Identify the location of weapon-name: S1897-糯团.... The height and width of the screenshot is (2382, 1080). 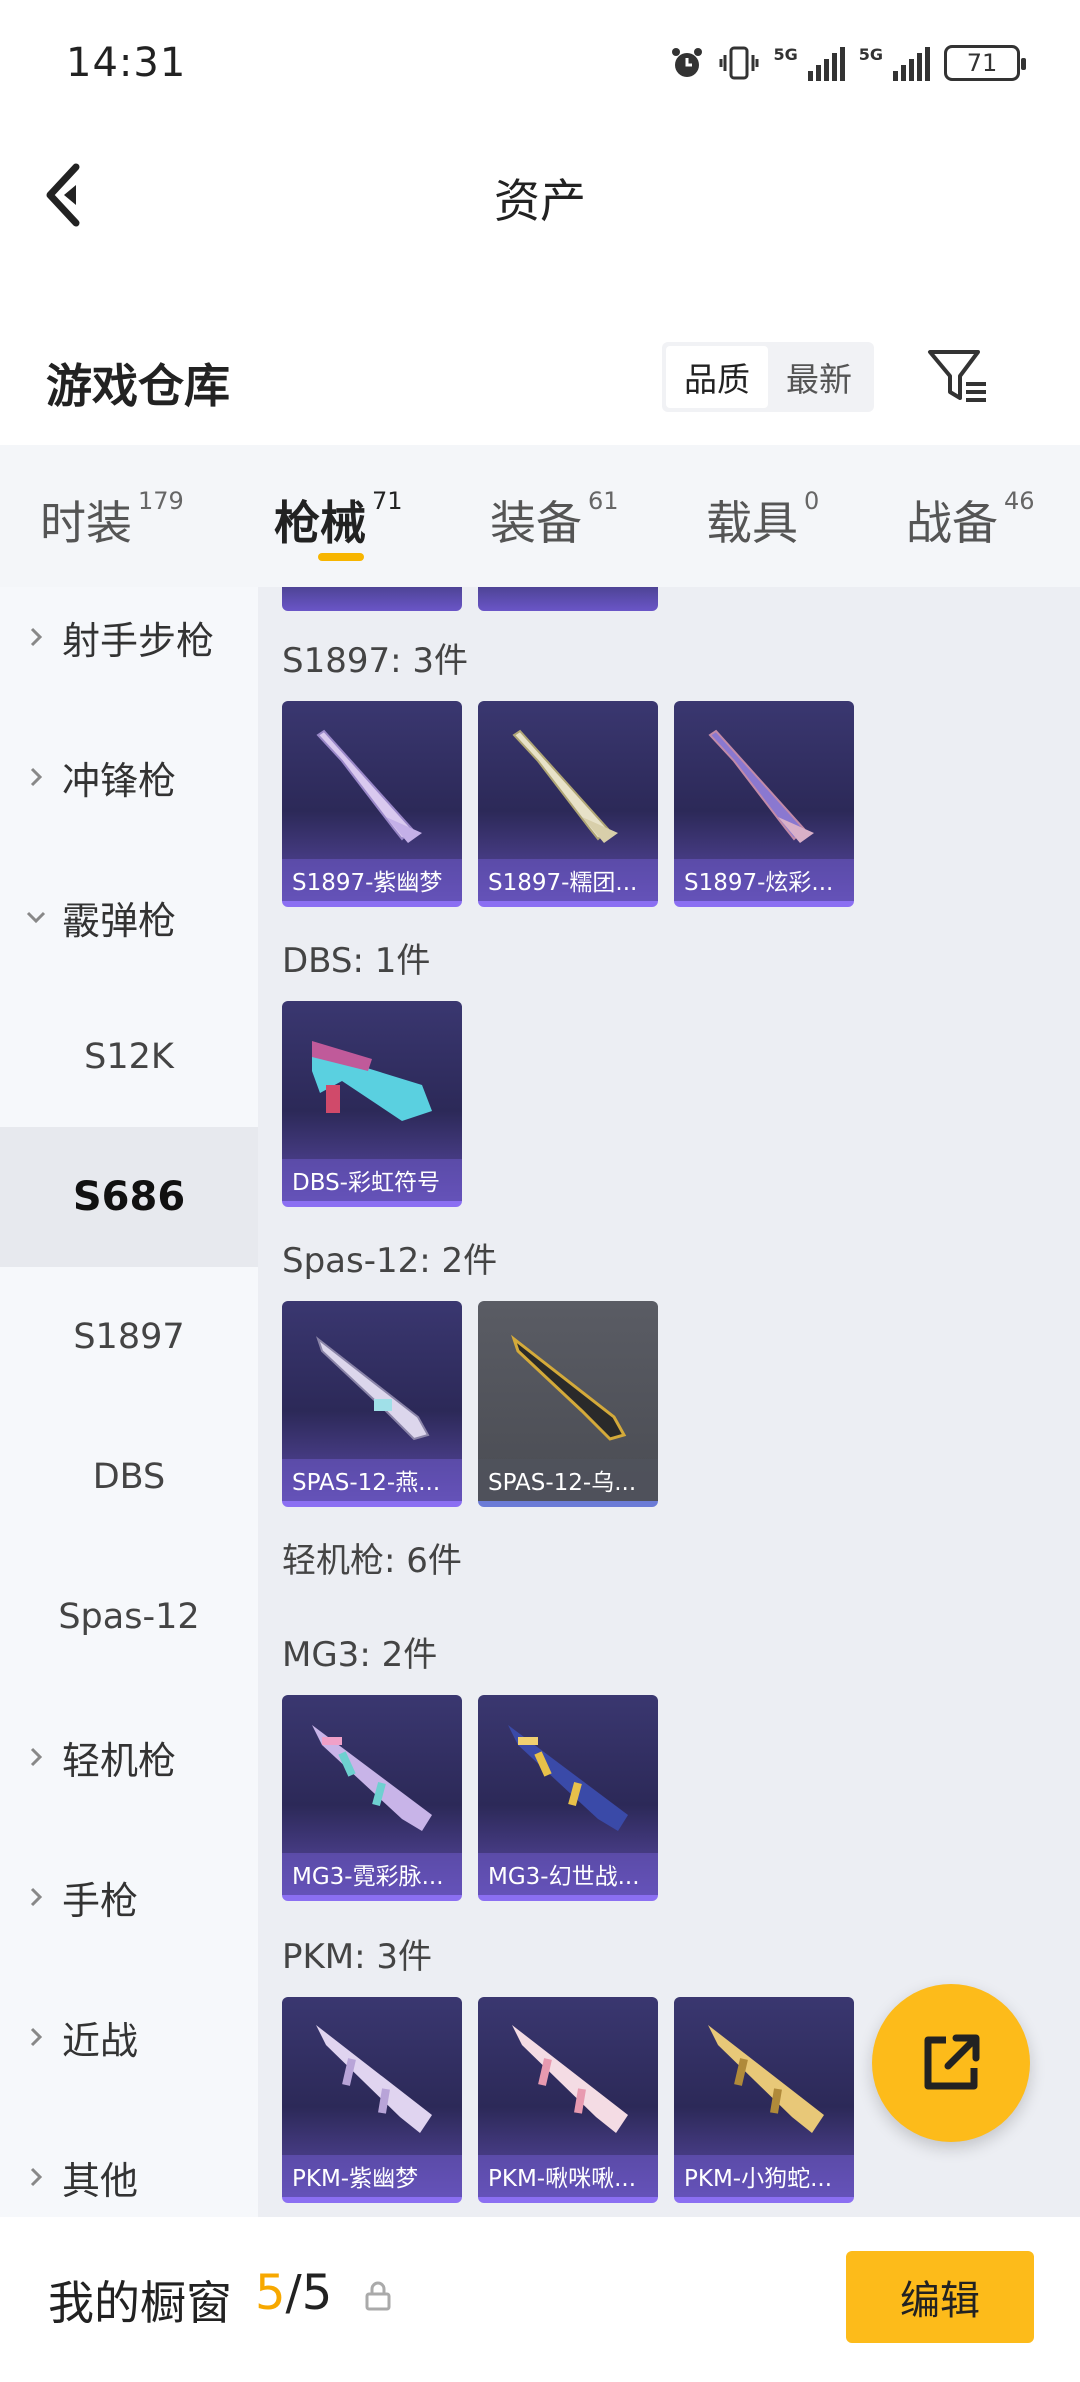
(568, 880).